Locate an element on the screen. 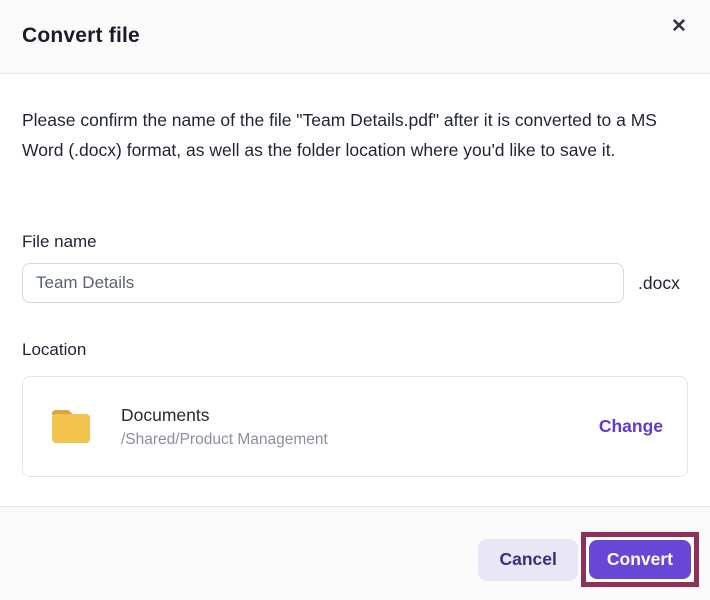  close-icon: ✕ is located at coordinates (679, 27).